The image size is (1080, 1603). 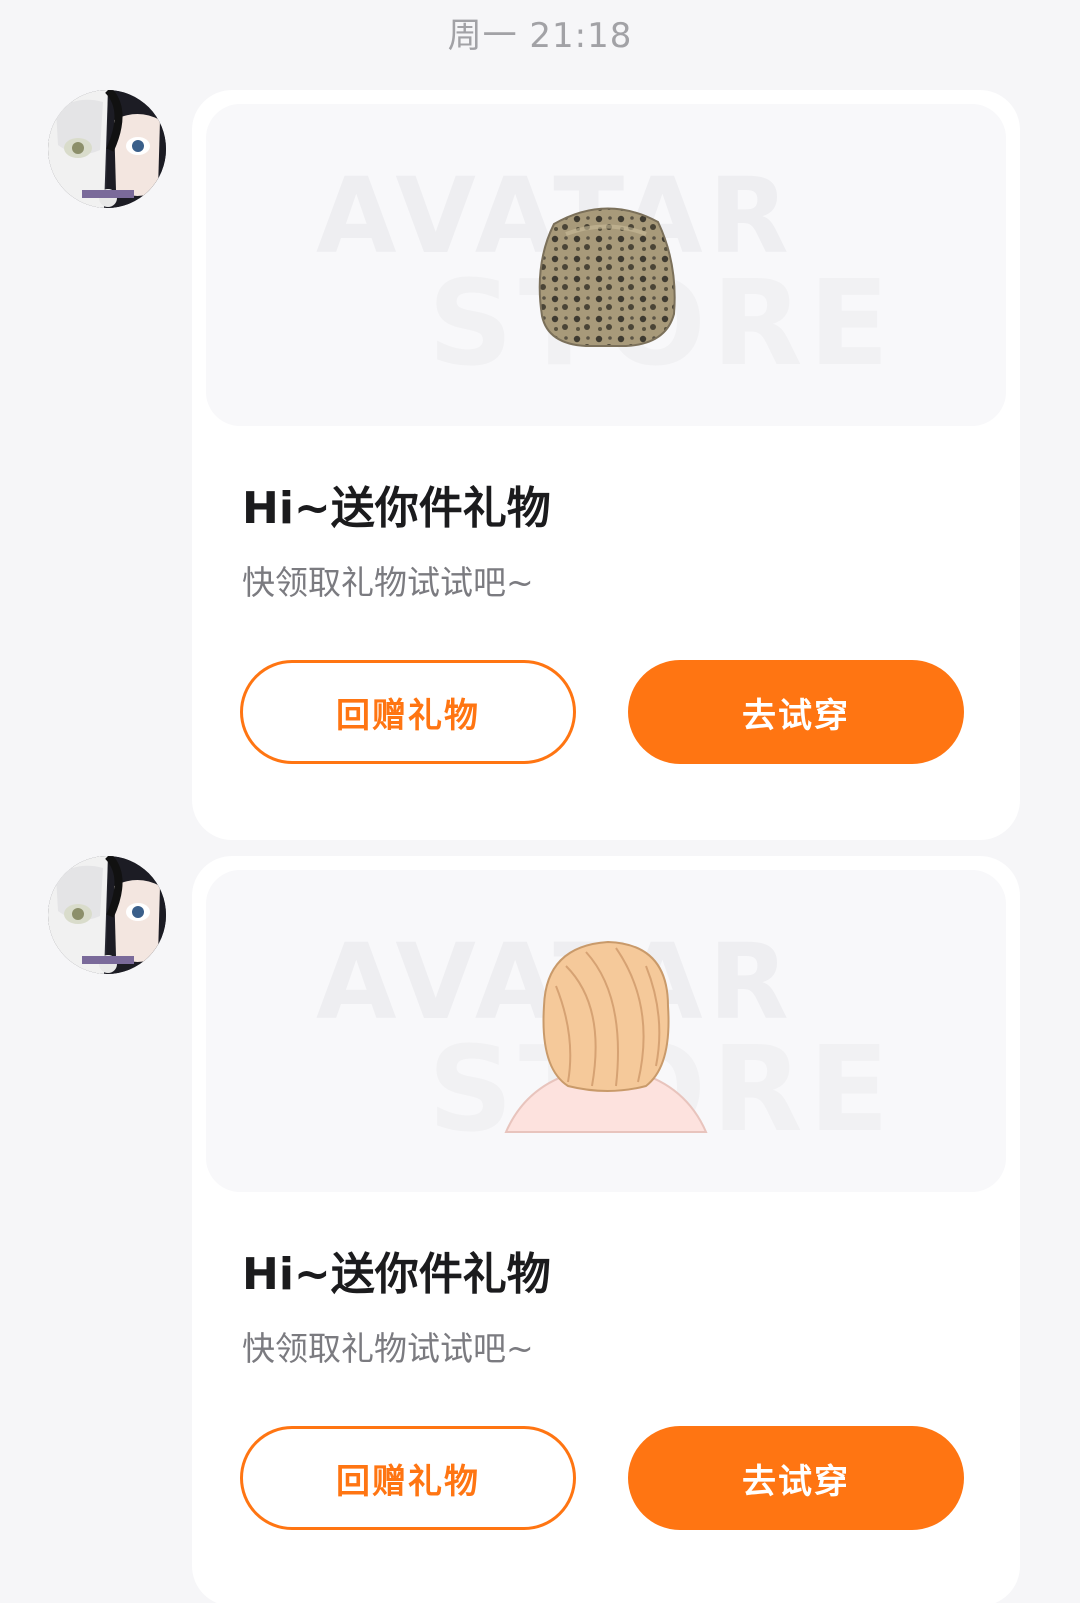 What do you see at coordinates (540, 36) in the screenshot?
I see `message-timestamp: 周一 21:18` at bounding box center [540, 36].